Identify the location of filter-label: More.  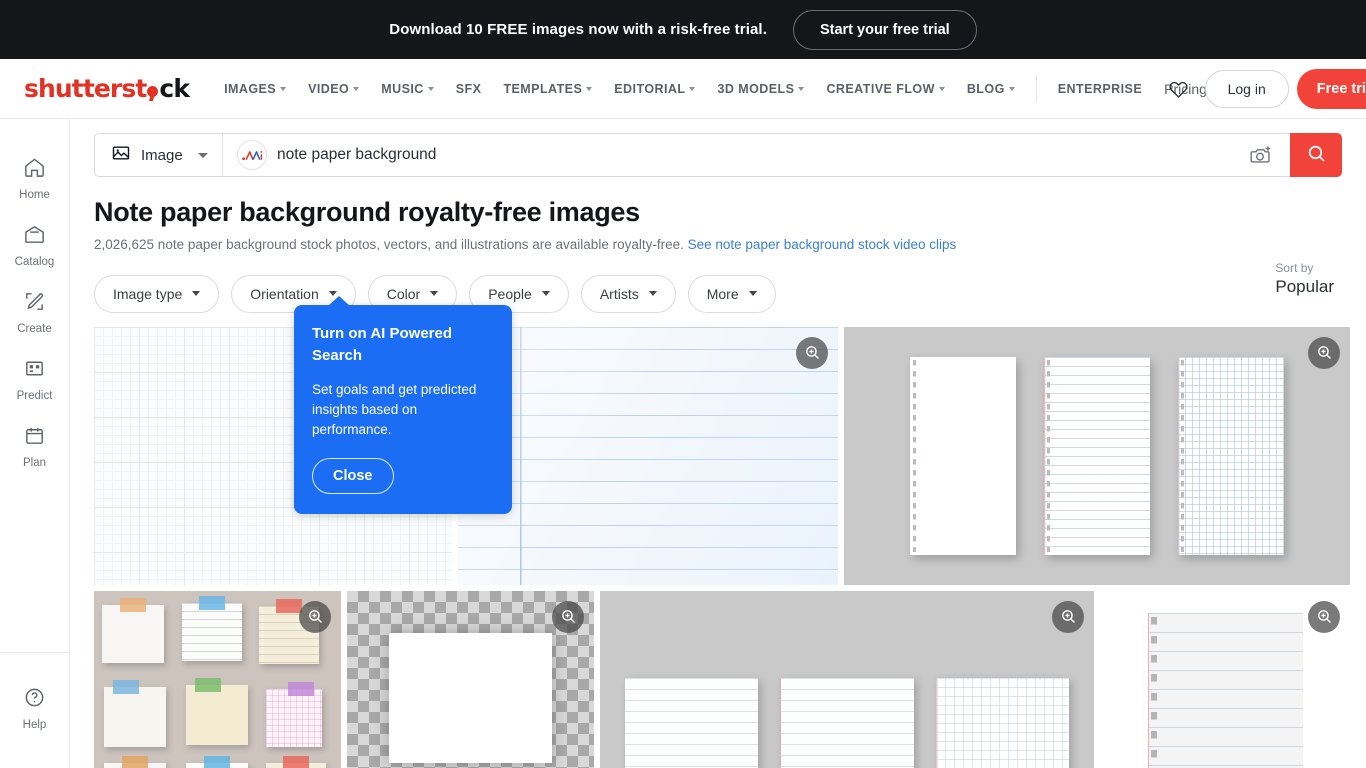
(722, 293).